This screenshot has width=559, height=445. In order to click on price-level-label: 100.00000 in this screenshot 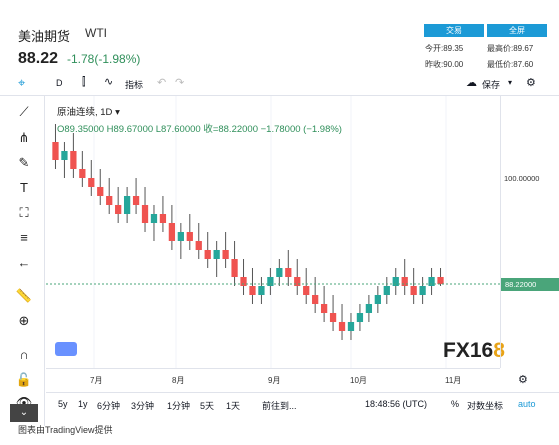, I will do `click(522, 178)`.